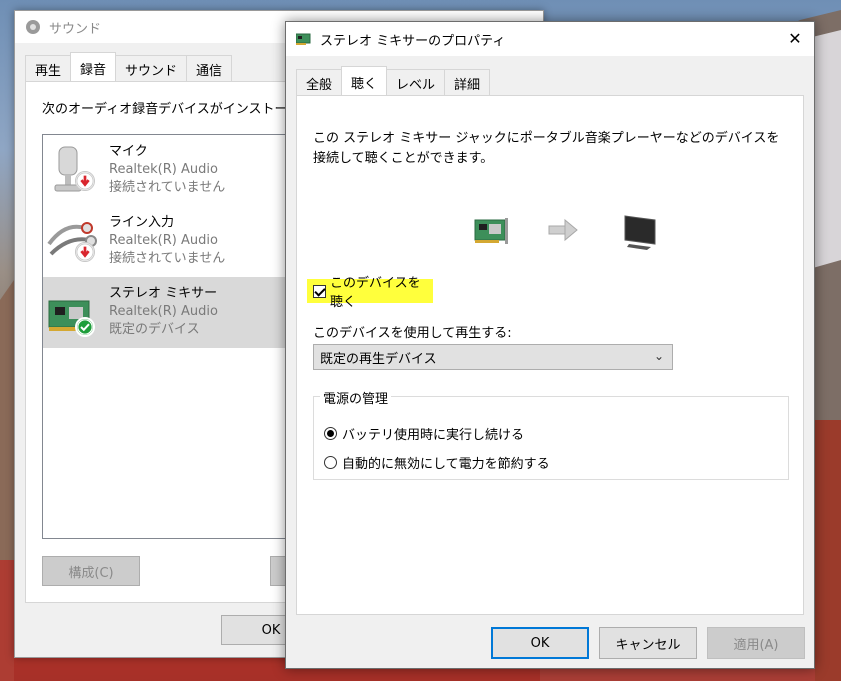  I want to click on tab-listen: 聴く, so click(364, 80).